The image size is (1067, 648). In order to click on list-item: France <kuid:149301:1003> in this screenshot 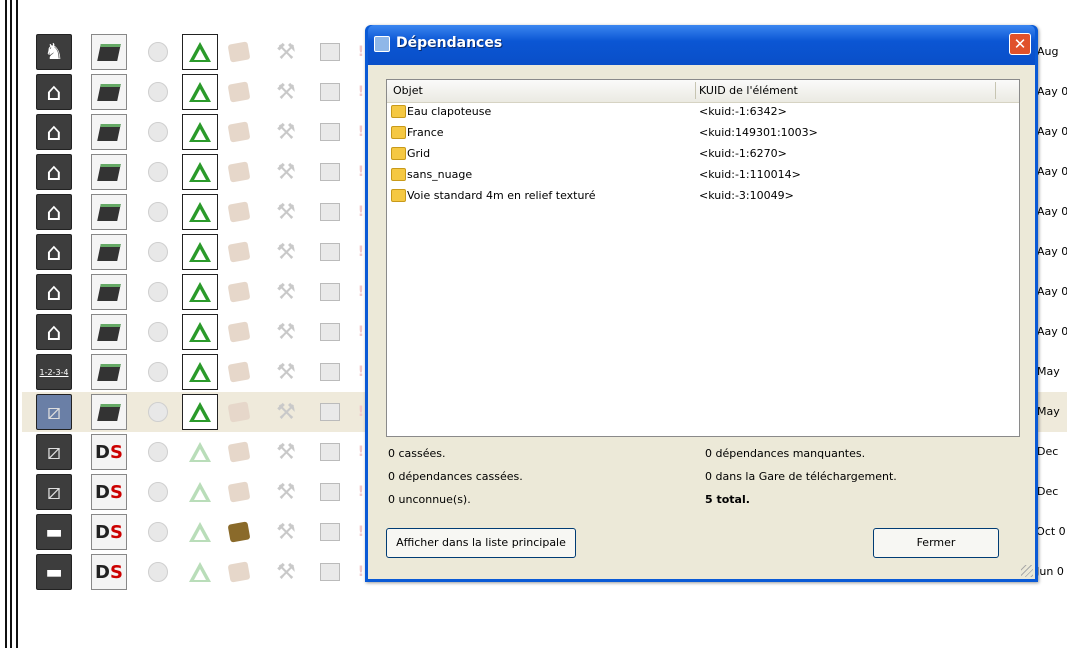, I will do `click(703, 133)`.